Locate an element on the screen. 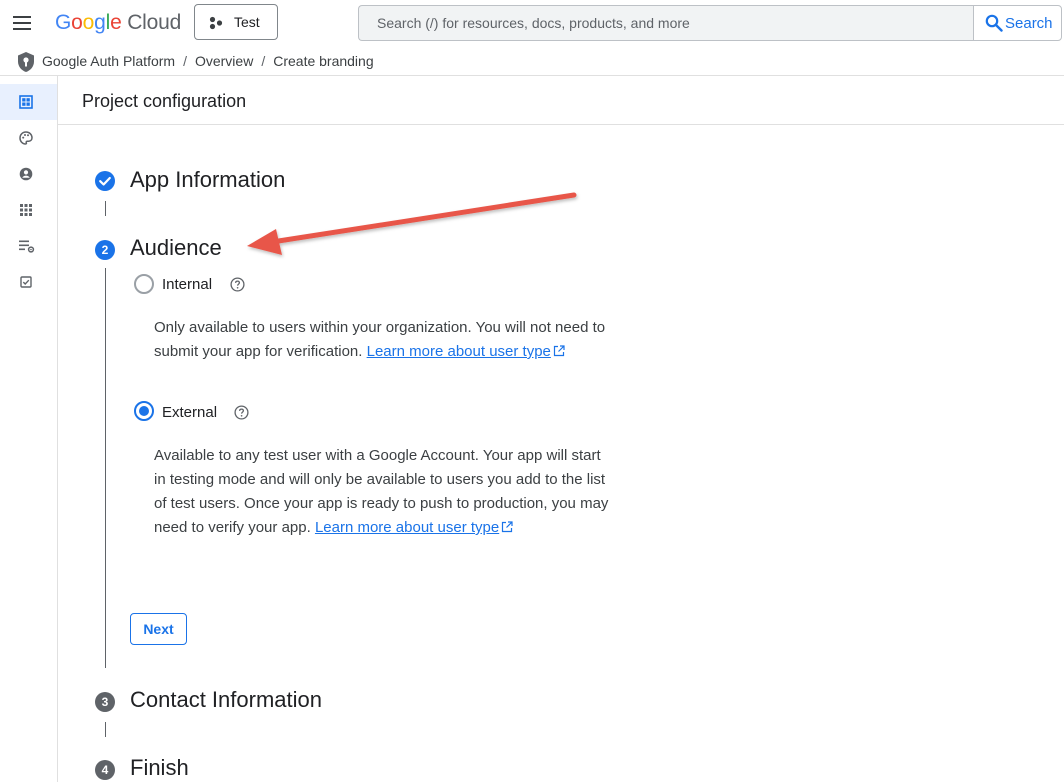 The image size is (1064, 782). rail-item-branding is located at coordinates (28, 138).